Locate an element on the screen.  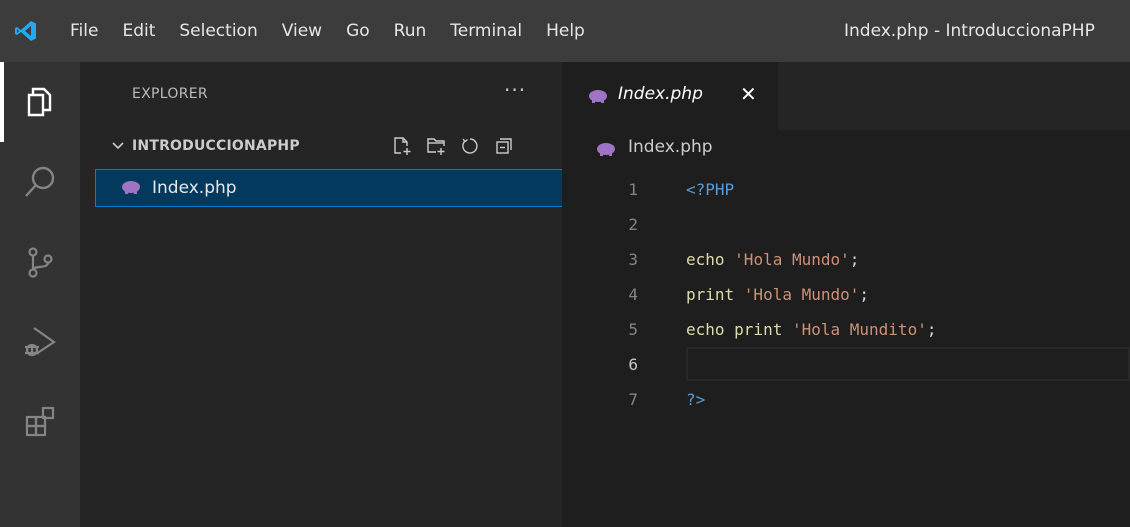
refresh-button is located at coordinates (470, 146).